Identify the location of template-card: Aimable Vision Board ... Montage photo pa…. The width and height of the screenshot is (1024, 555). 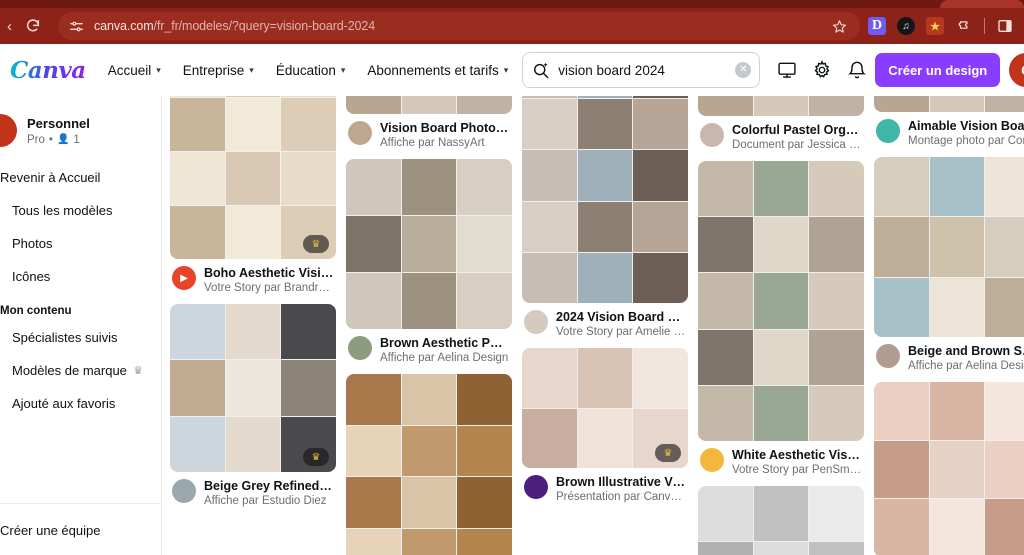
(949, 121).